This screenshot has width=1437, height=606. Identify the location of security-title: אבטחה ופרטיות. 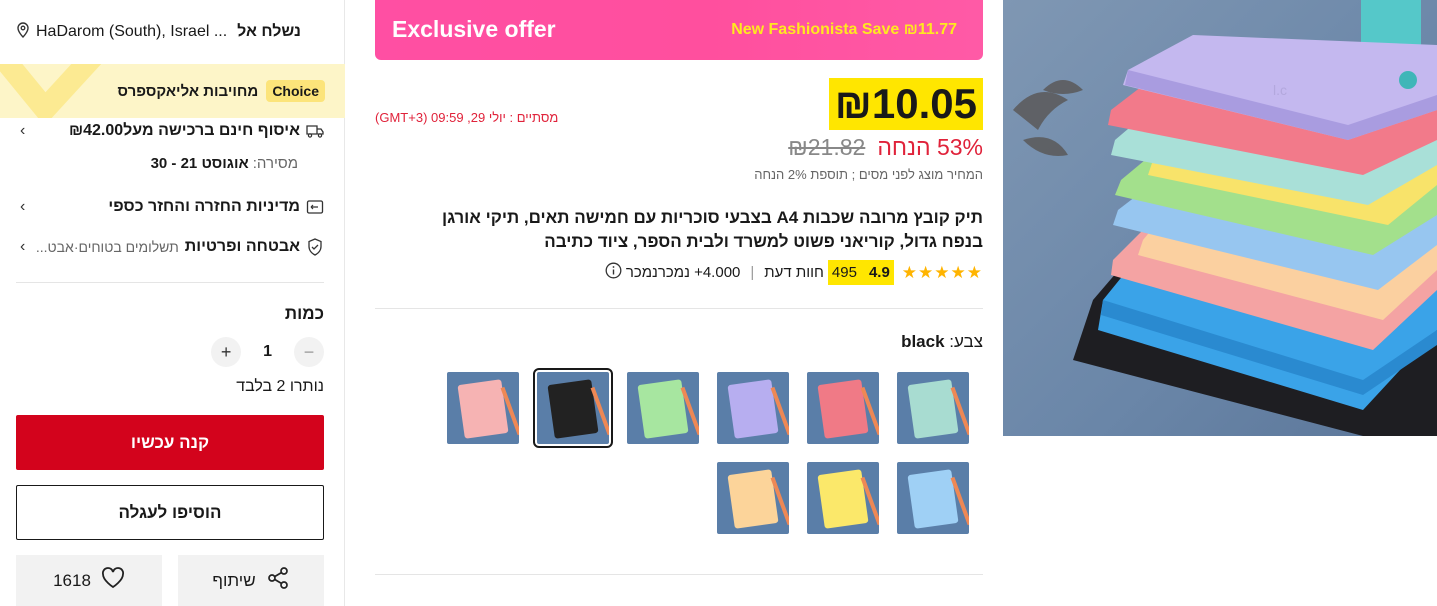
(242, 246).